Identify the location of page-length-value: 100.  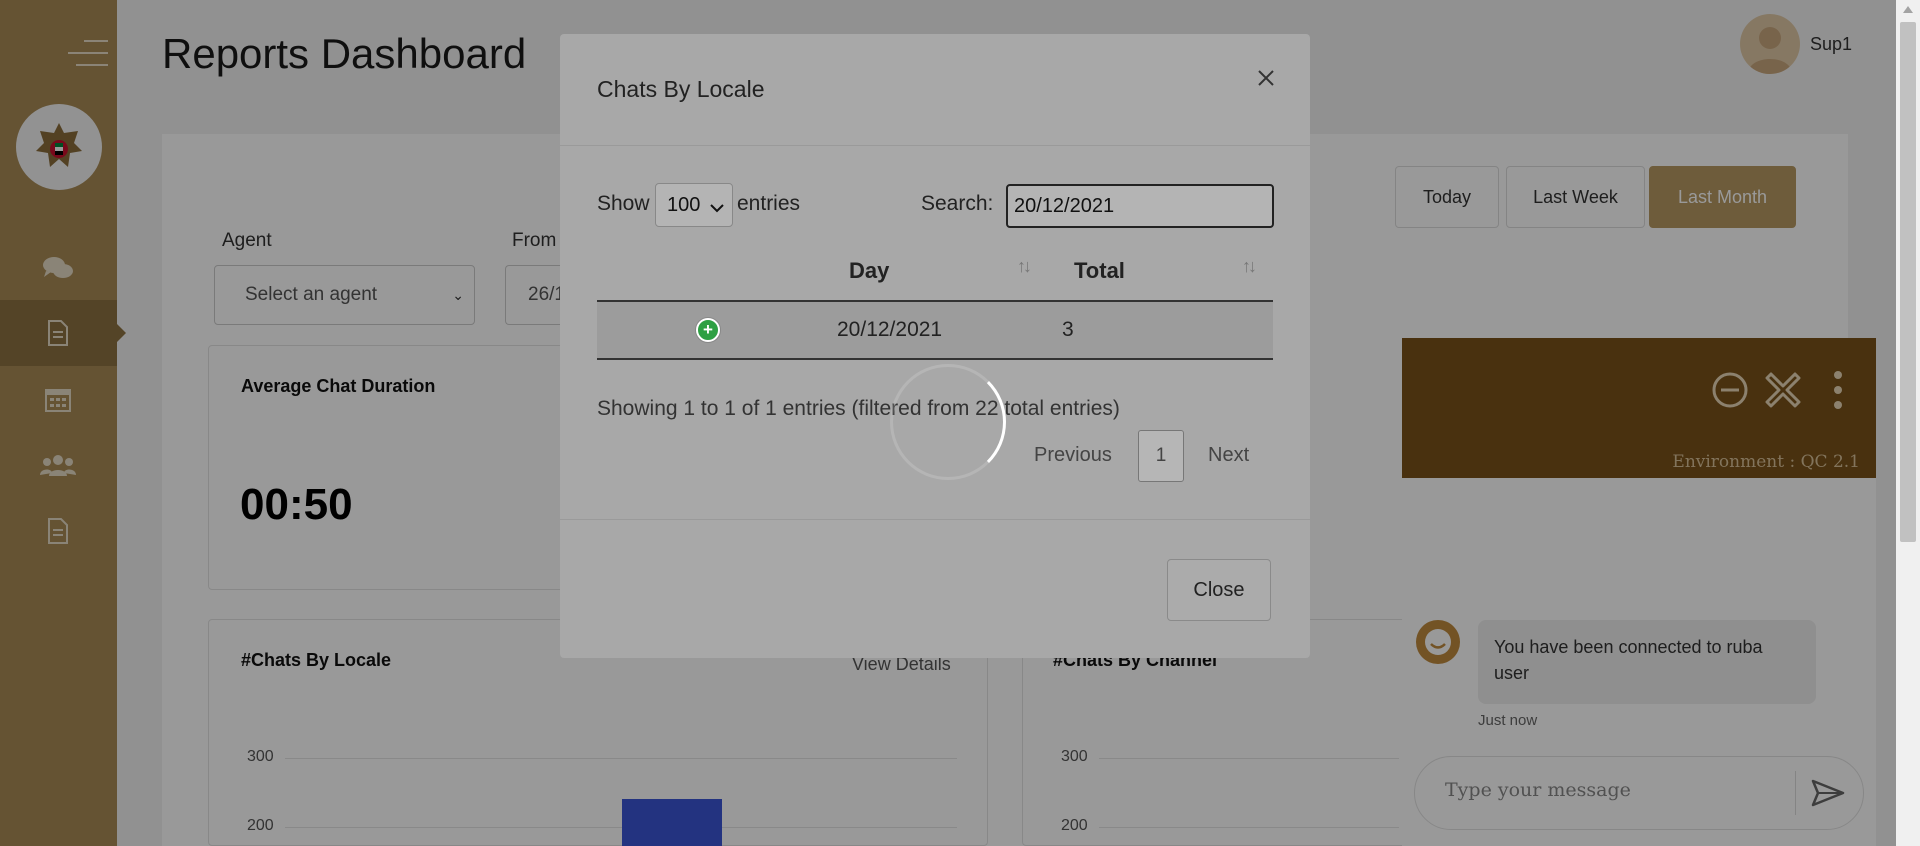
(684, 204).